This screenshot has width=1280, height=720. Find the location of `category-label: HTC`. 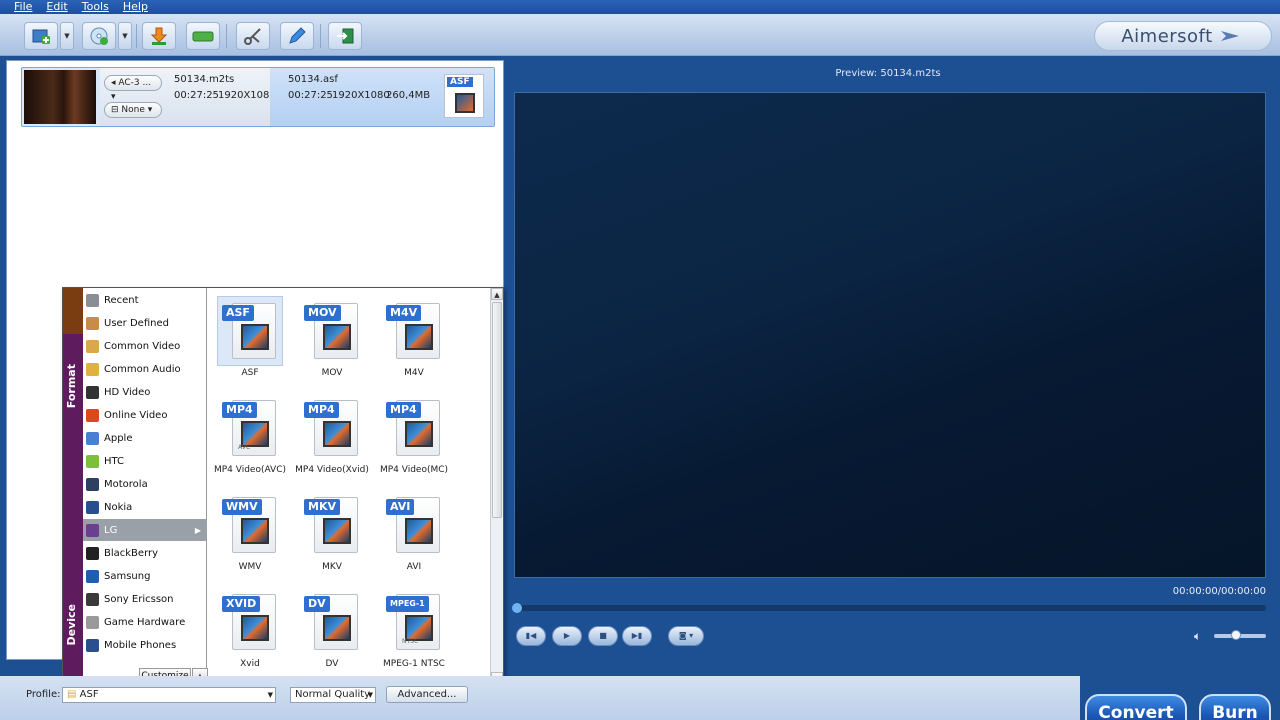

category-label: HTC is located at coordinates (114, 461).